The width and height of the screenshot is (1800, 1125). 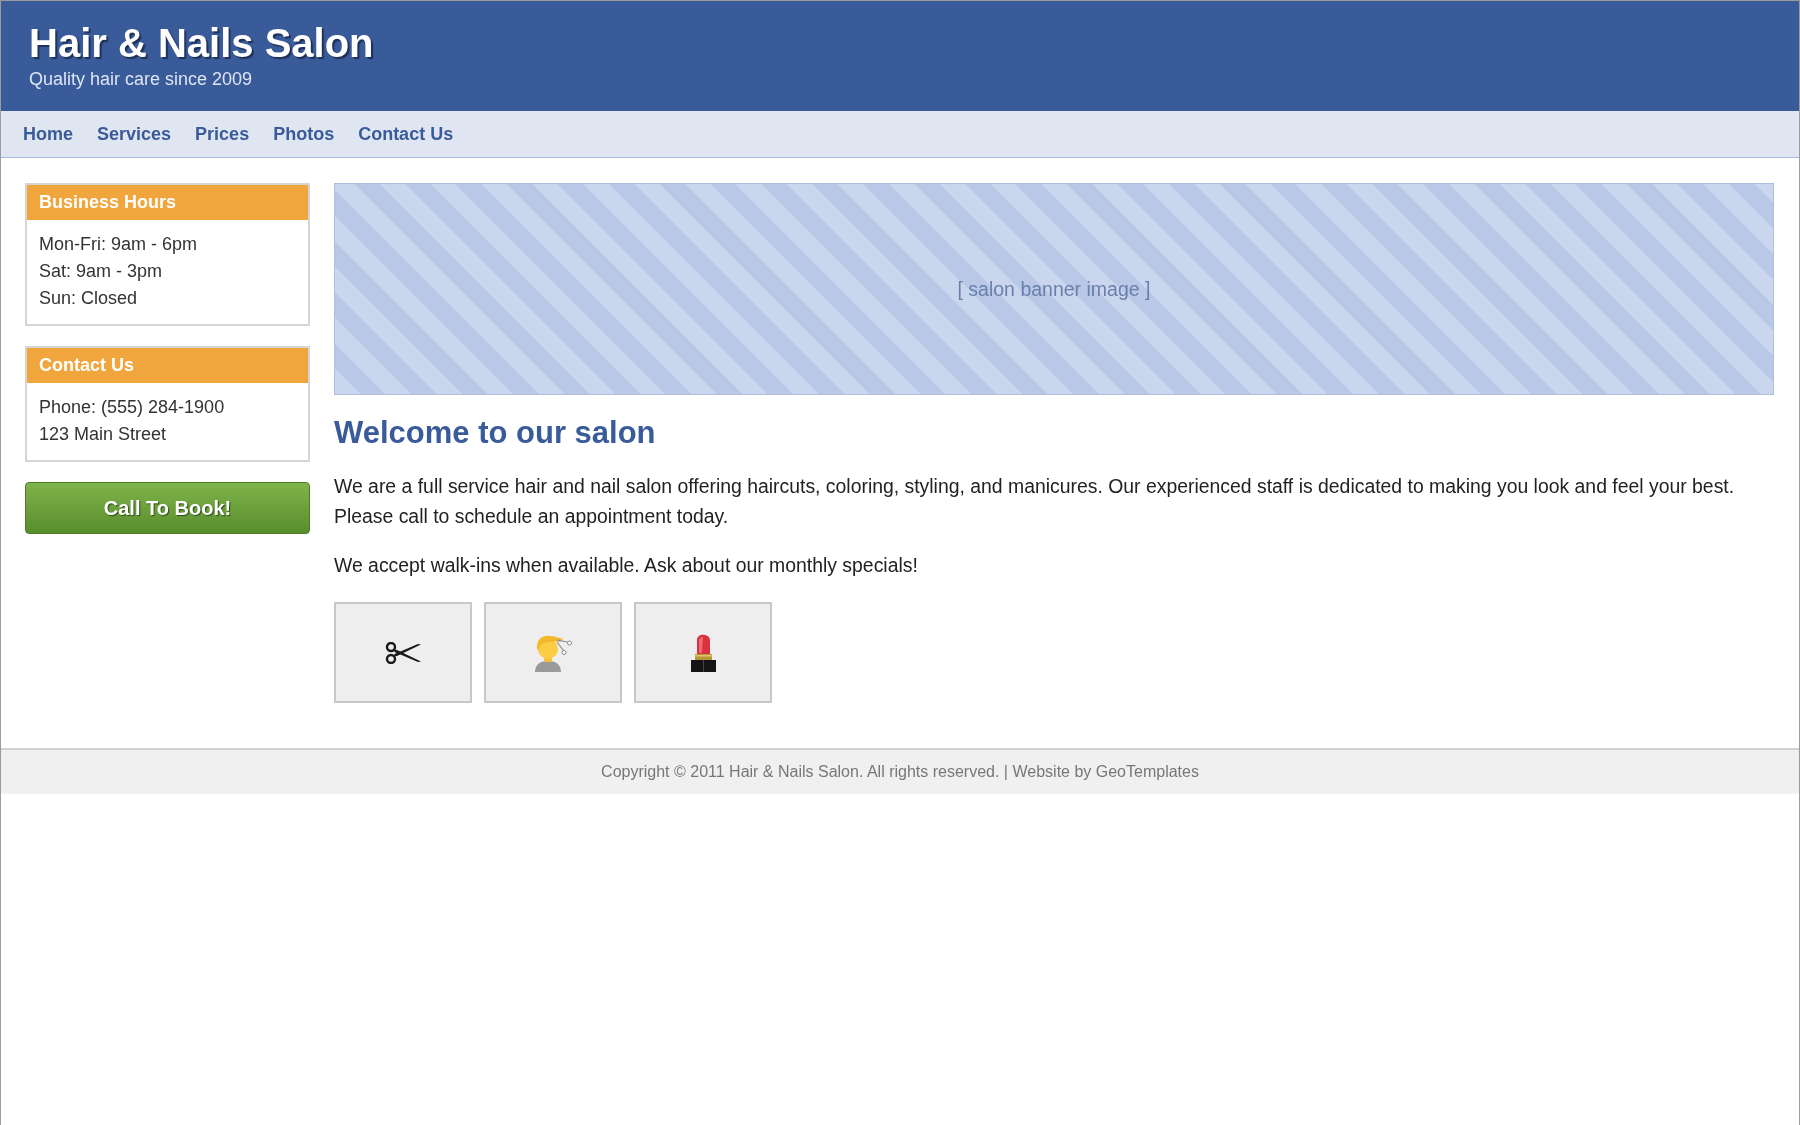 What do you see at coordinates (119, 244) in the screenshot?
I see `panel-text: Mon-Fri: 9am - 6pm` at bounding box center [119, 244].